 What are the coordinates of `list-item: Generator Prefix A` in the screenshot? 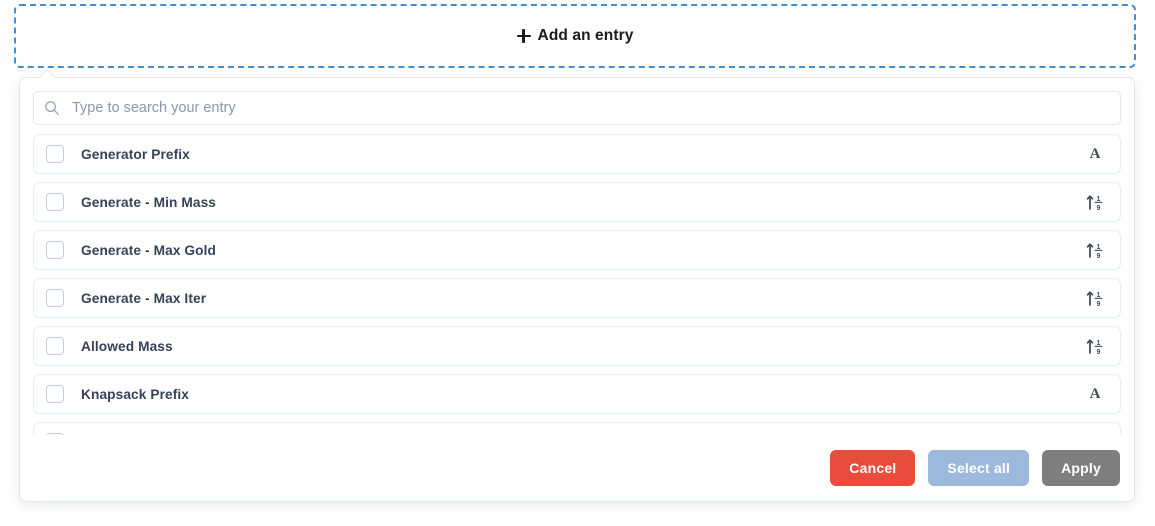 It's located at (577, 154).